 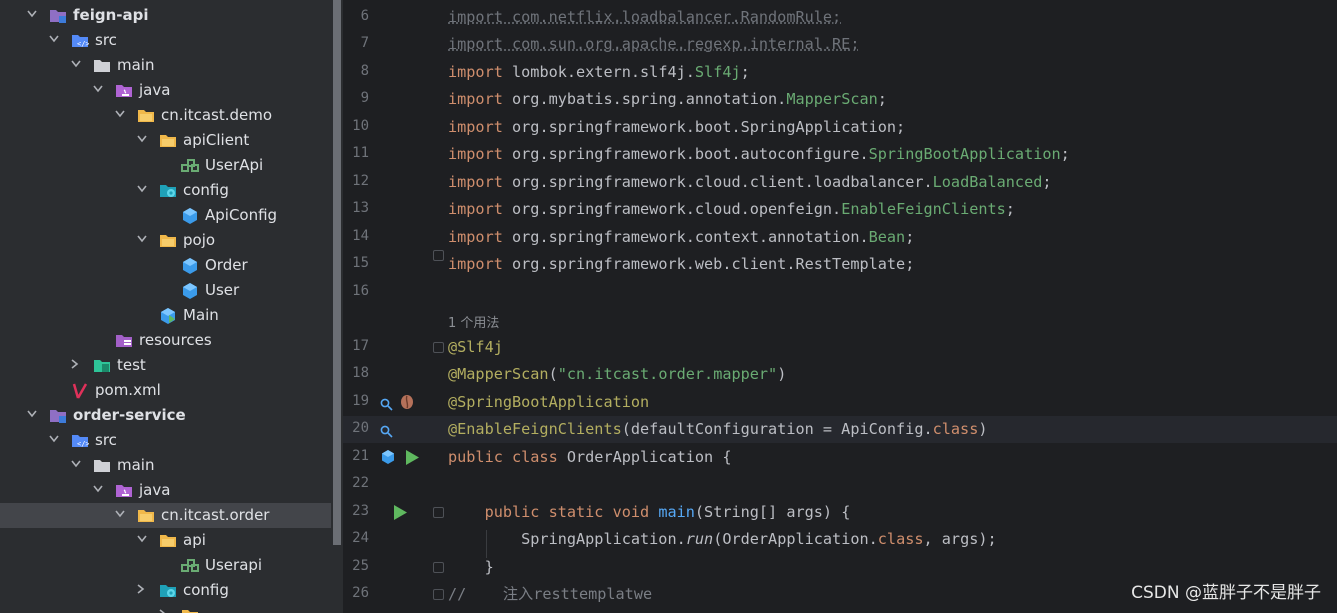 What do you see at coordinates (165, 415) in the screenshot?
I see `tree-item-order-service: order-service` at bounding box center [165, 415].